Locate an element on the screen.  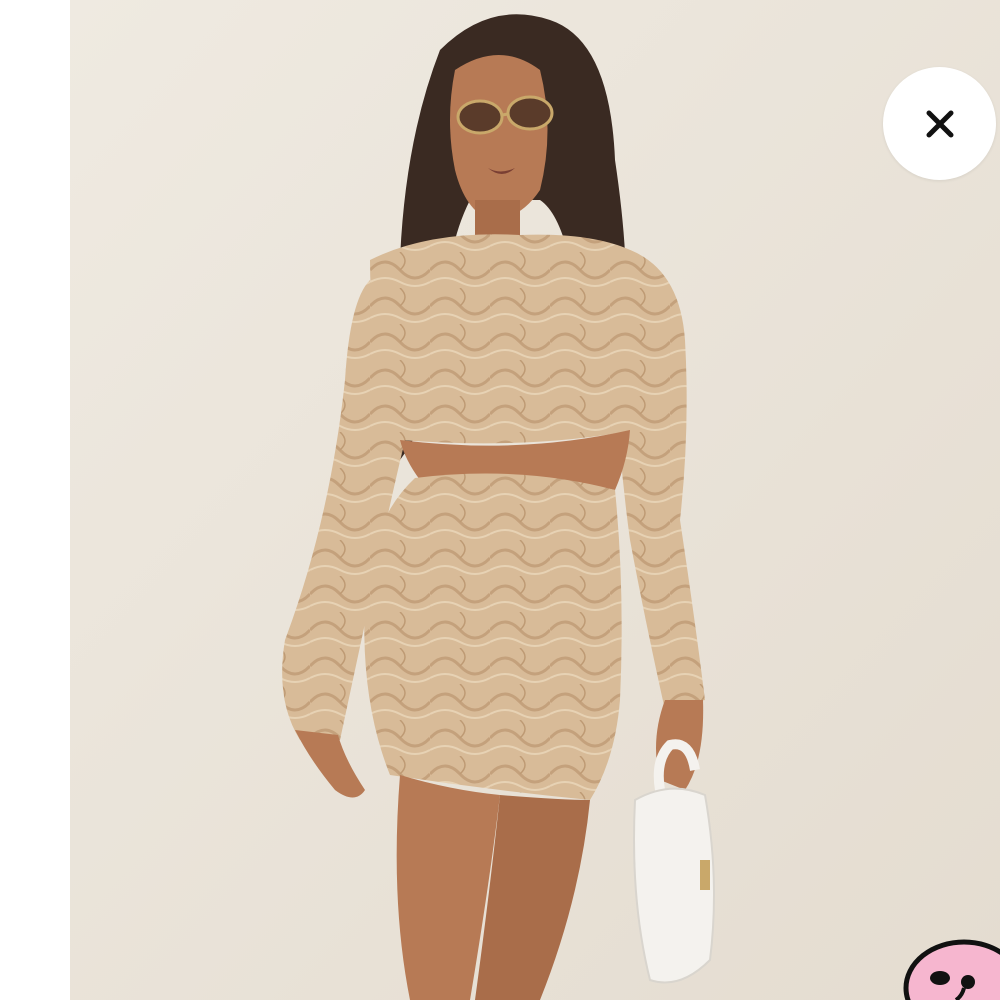
mini-skirt is located at coordinates (493, 636).